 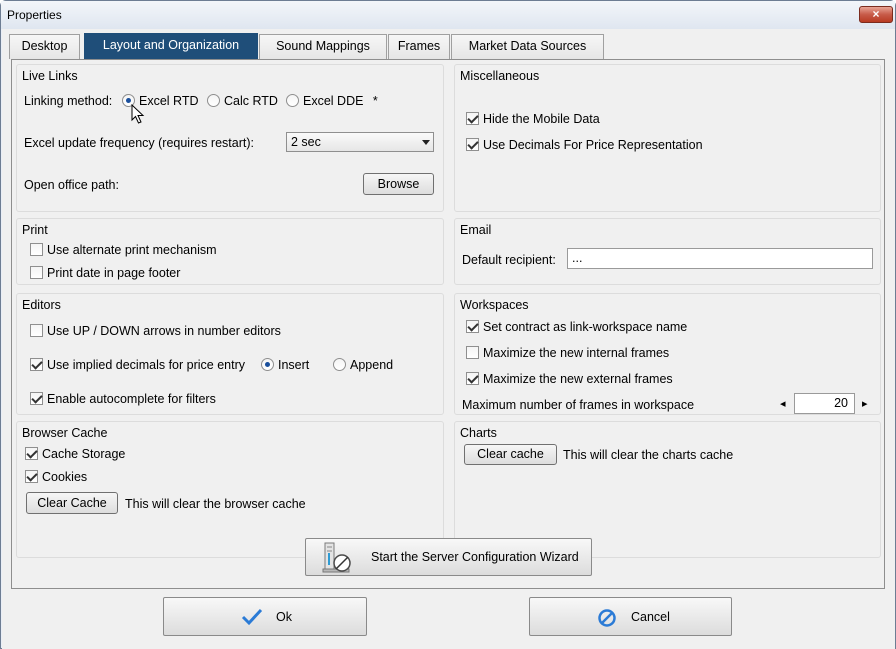 I want to click on checkbox-label: Use alternate print mechanism, so click(x=132, y=250).